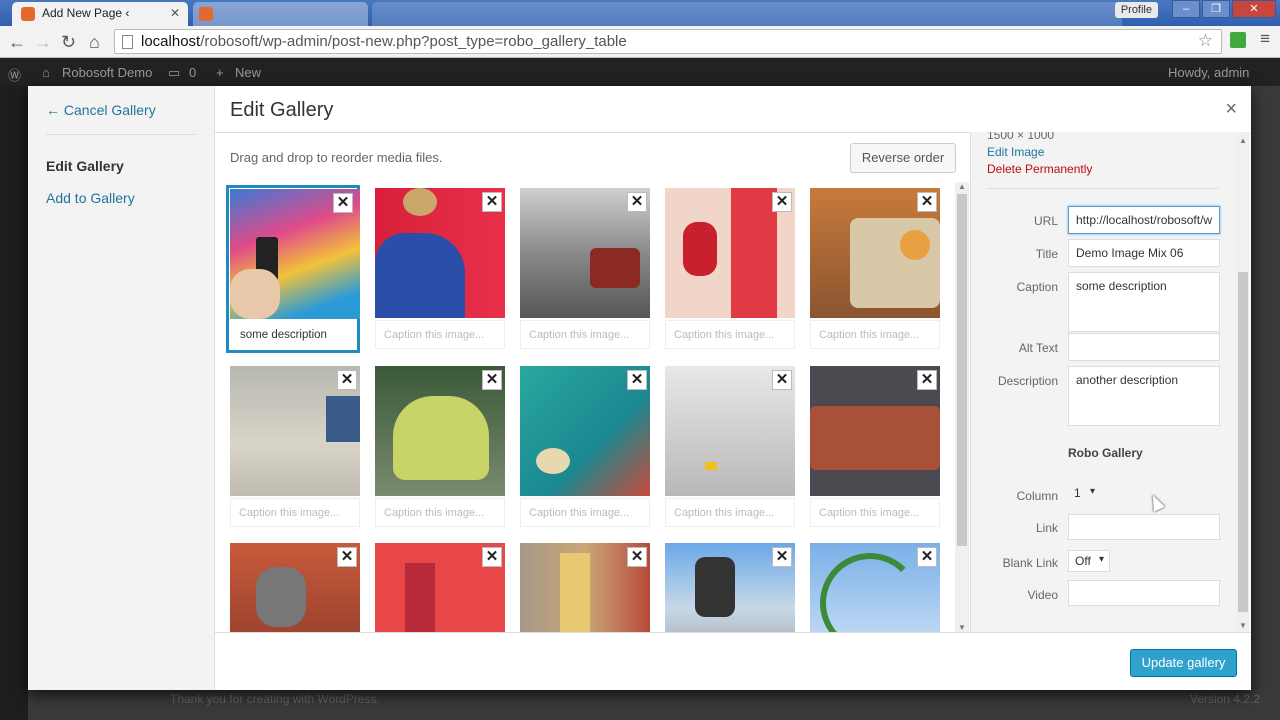  What do you see at coordinates (14, 403) in the screenshot?
I see `admin-menu-strip` at bounding box center [14, 403].